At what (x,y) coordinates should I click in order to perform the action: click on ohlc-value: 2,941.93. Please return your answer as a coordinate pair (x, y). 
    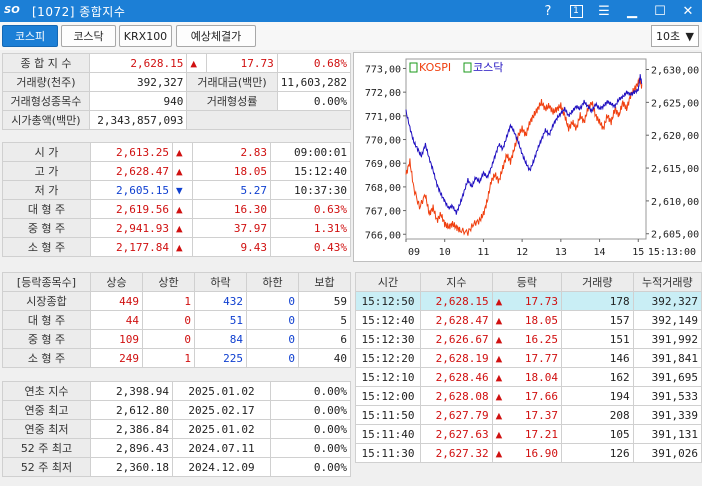
    Looking at the image, I should click on (131, 228).